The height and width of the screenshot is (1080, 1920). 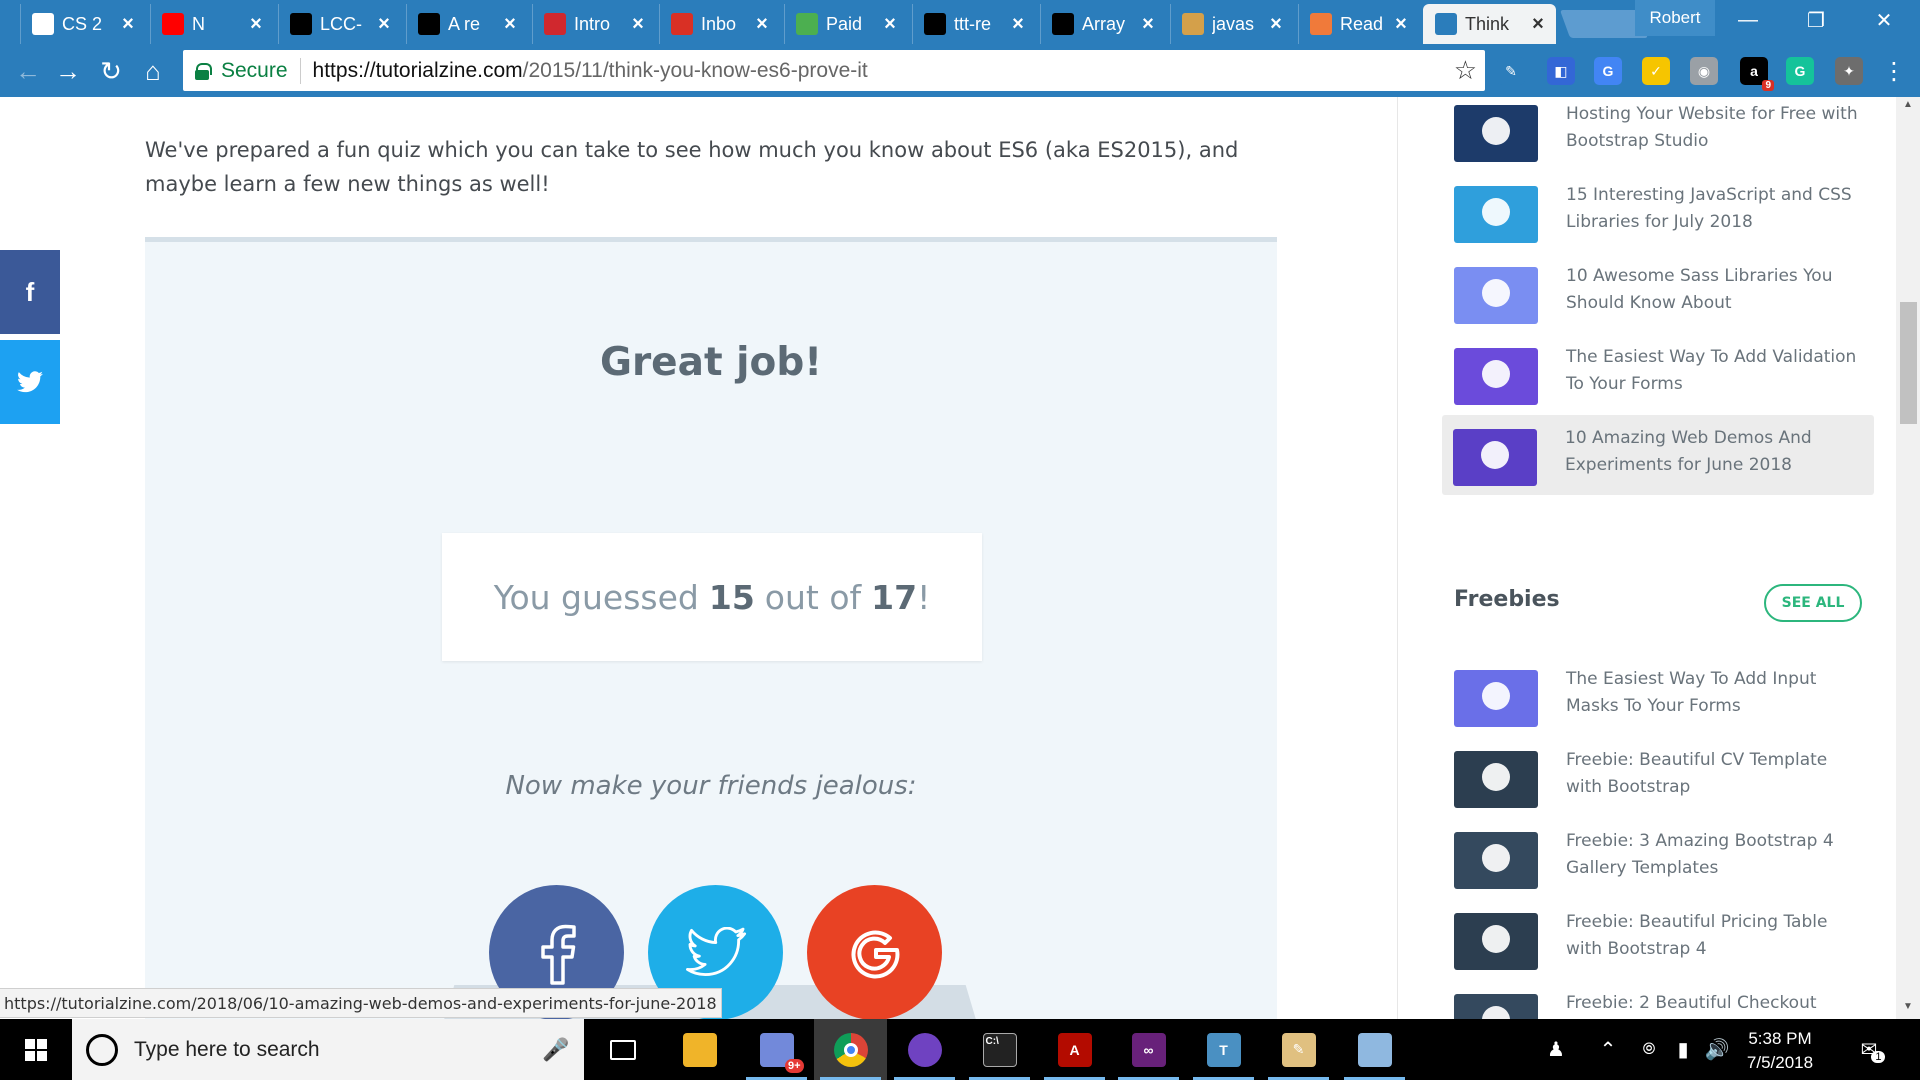 I want to click on taskbar-github-desktop, so click(x=924, y=1049).